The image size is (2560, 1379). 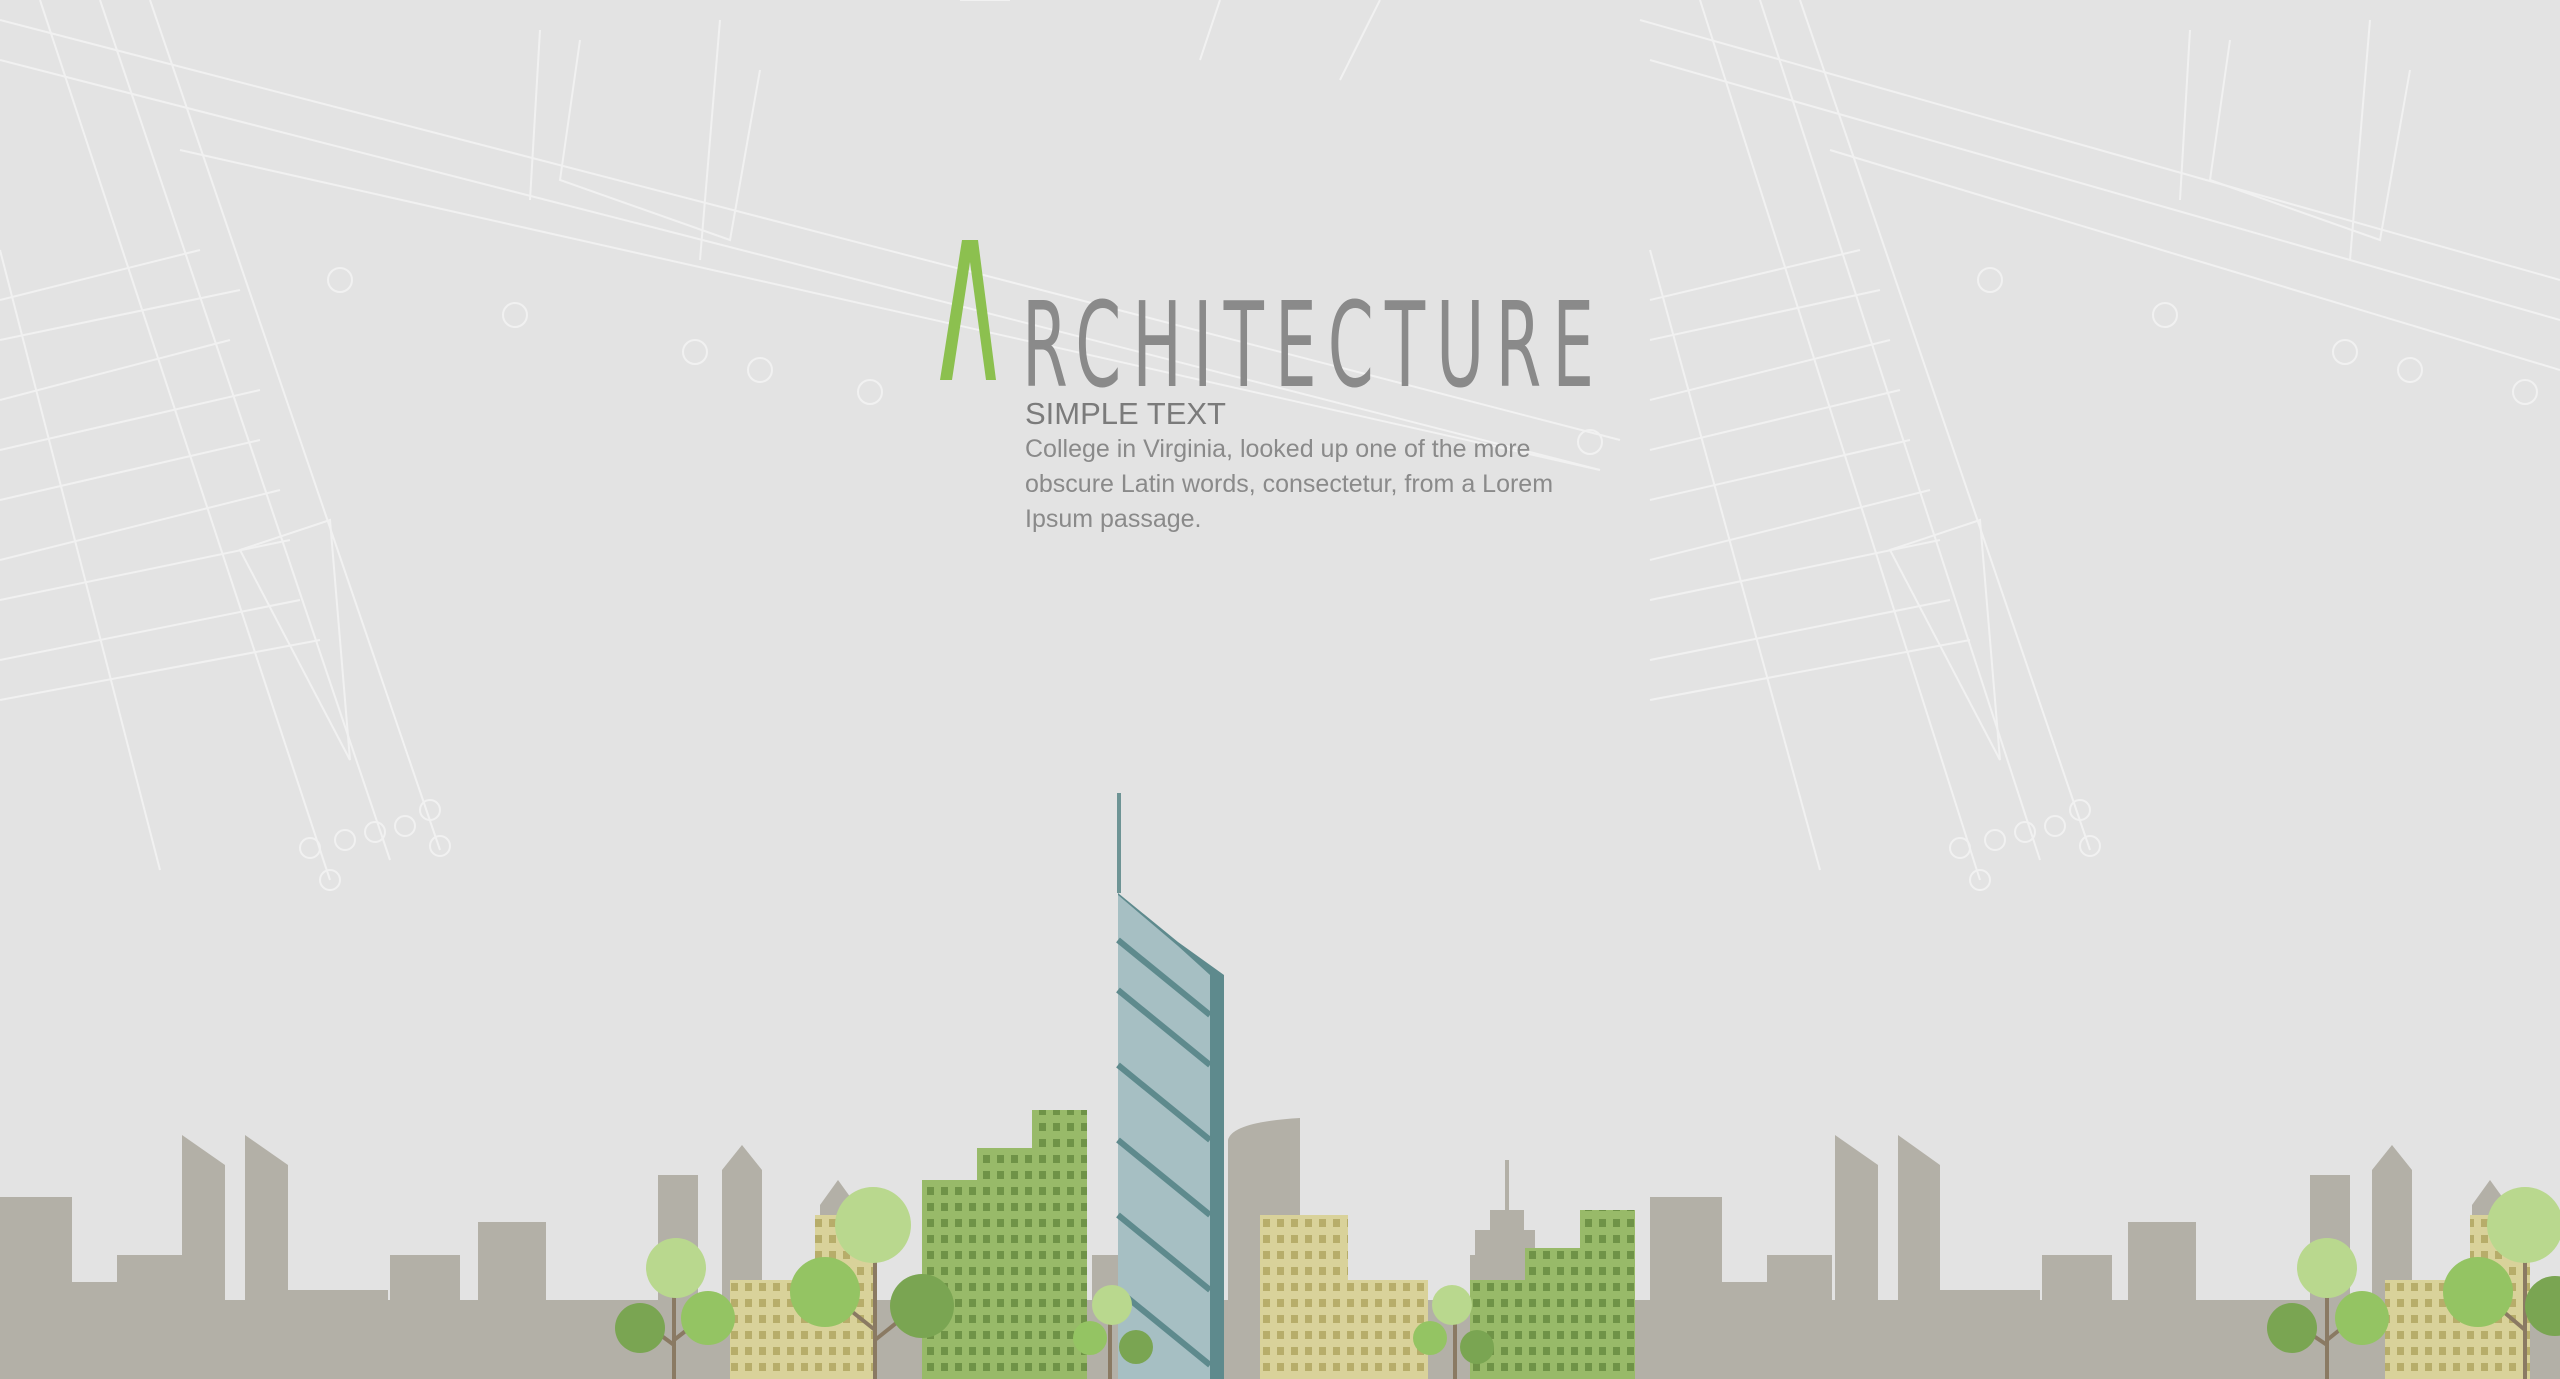 What do you see at coordinates (1125, 413) in the screenshot?
I see `subtitle: SIMPLE TEXT` at bounding box center [1125, 413].